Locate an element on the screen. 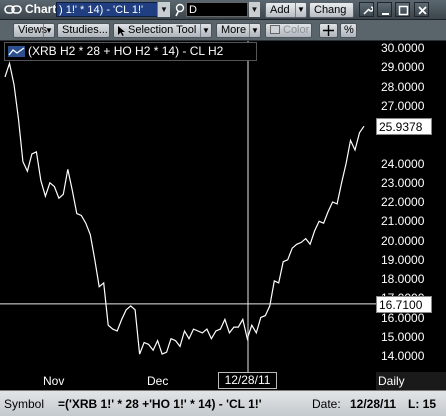  color-button: Color is located at coordinates (288, 30).